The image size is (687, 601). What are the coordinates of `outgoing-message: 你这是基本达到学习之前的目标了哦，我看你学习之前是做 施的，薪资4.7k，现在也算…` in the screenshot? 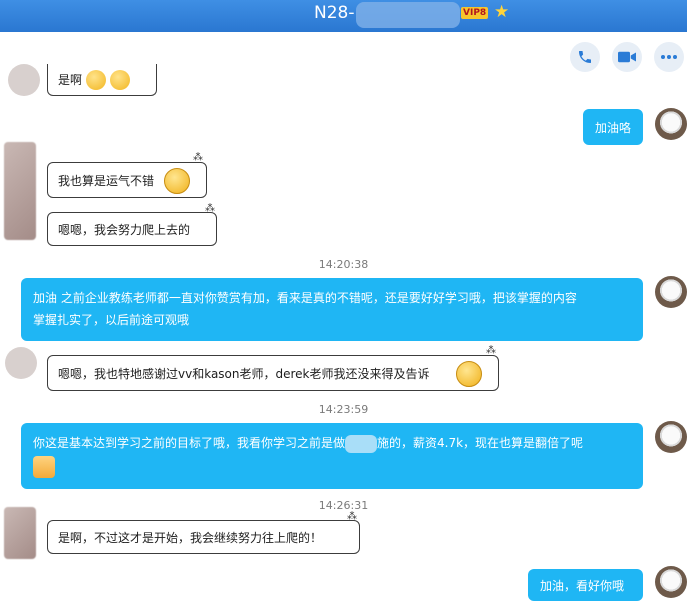 It's located at (332, 456).